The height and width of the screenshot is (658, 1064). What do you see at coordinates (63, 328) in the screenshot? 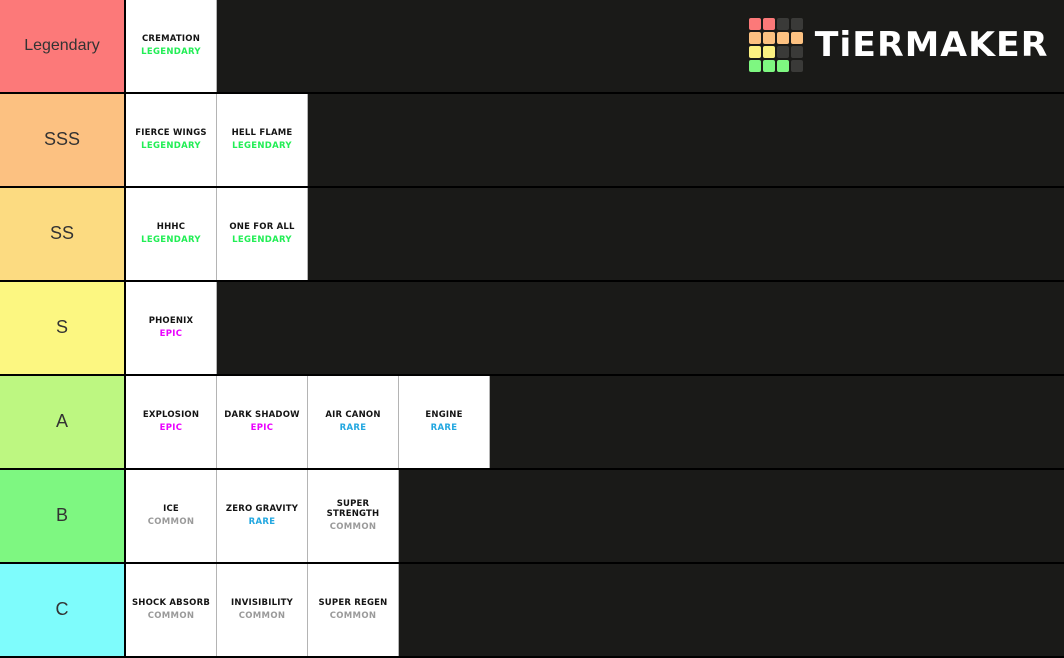
I see `tier-label-s: S` at bounding box center [63, 328].